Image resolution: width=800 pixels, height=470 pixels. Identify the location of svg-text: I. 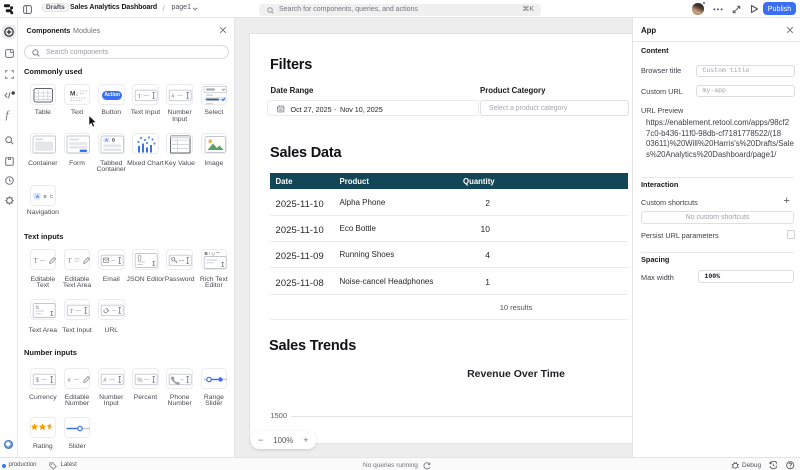
(208, 252).